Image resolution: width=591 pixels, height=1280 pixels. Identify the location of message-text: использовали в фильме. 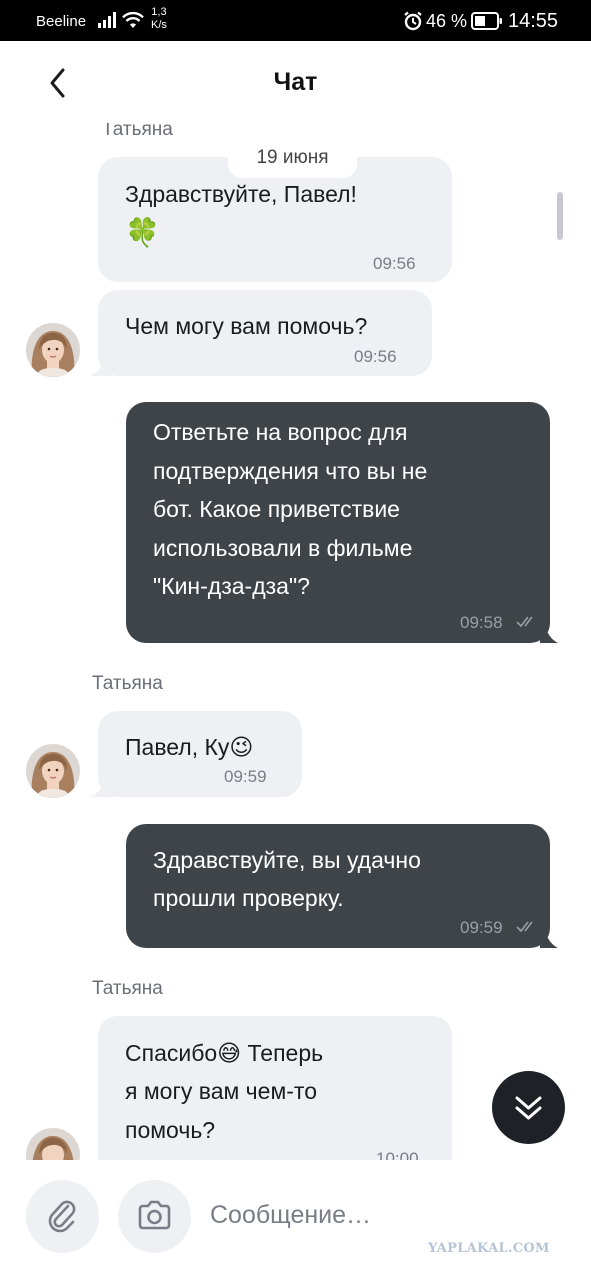
(283, 548).